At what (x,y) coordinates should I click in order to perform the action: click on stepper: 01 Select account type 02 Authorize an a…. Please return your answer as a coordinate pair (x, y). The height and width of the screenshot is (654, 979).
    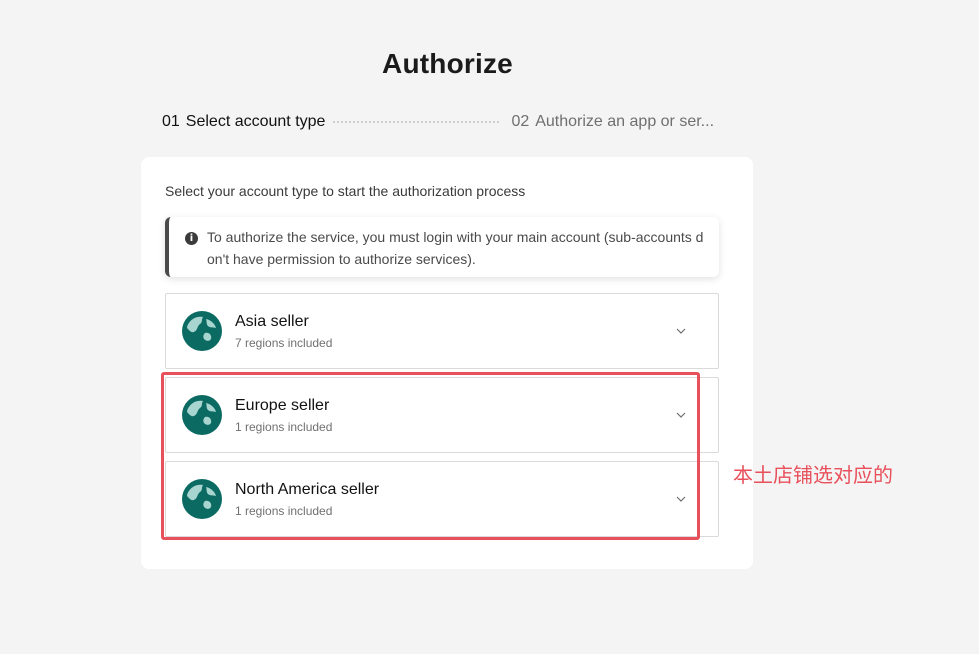
    Looking at the image, I should click on (457, 122).